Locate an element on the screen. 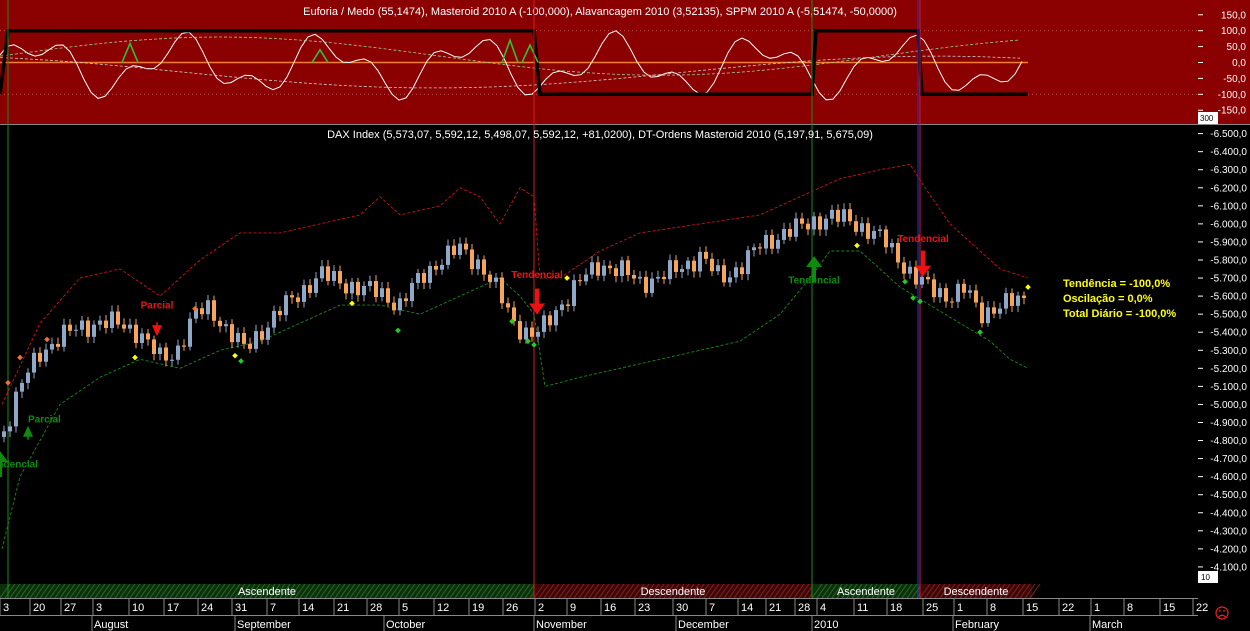  date-label: 19 is located at coordinates (478, 608).